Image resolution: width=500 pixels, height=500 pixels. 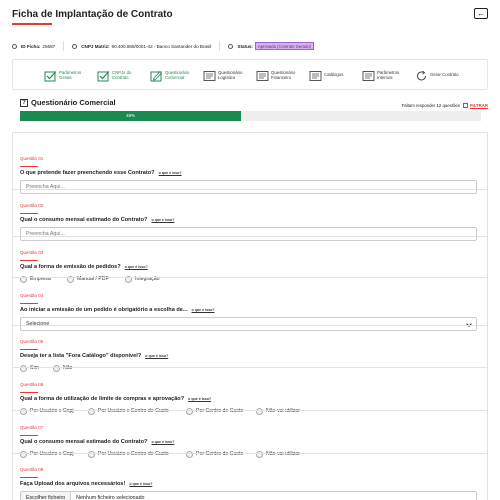 I want to click on radio-label: Por Usuário x Cnpj, so click(x=52, y=454).